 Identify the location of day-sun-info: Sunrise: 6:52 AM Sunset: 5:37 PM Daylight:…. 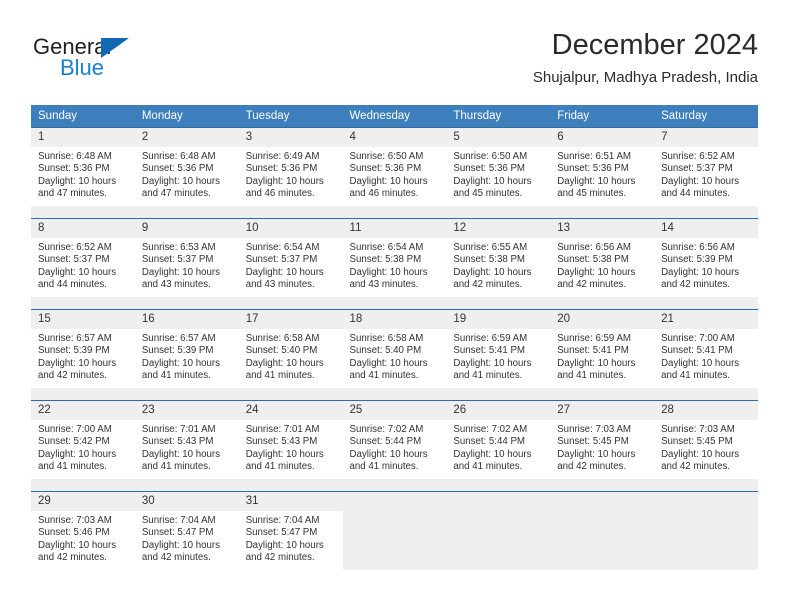
(83, 265).